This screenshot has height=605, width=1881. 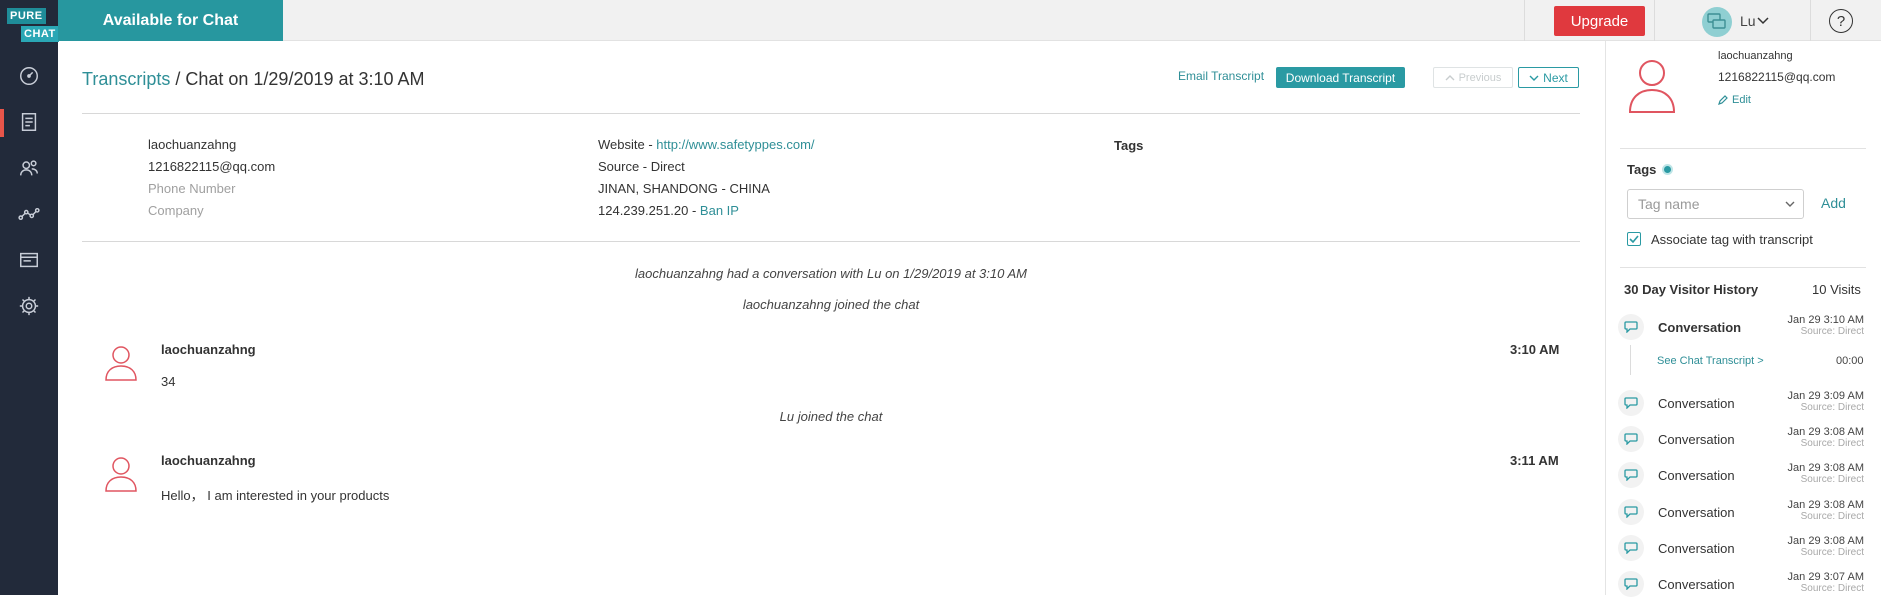 What do you see at coordinates (1691, 289) in the screenshot?
I see `visitor-history-title: 30 Day Visitor History` at bounding box center [1691, 289].